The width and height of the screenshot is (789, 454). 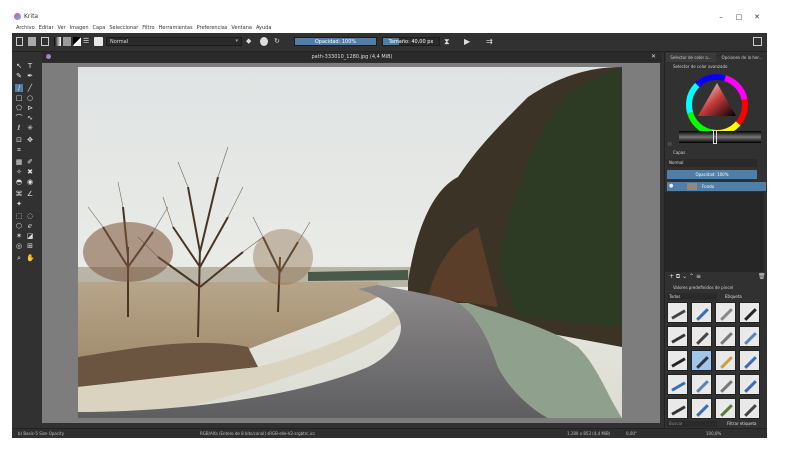 I want to click on menu-ver: Ver, so click(x=62, y=28).